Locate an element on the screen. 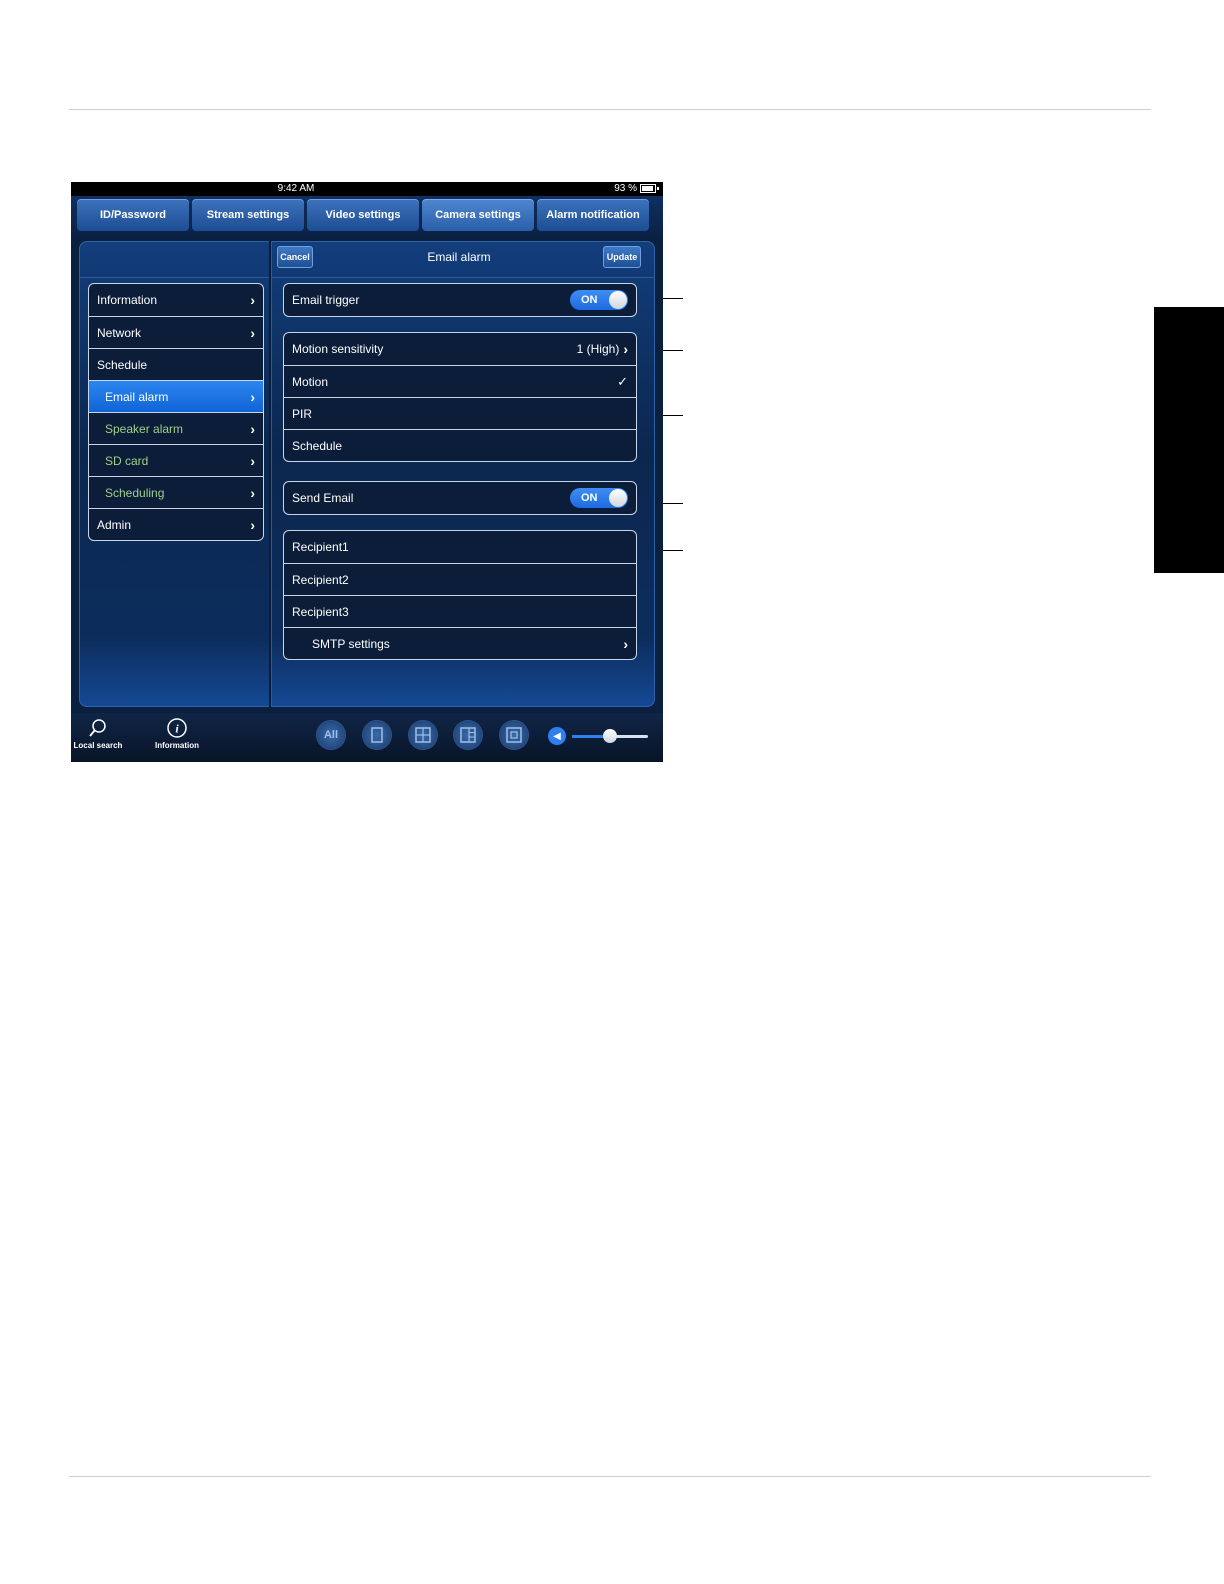 The height and width of the screenshot is (1584, 1224). local-search-label: Local search is located at coordinates (98, 745).